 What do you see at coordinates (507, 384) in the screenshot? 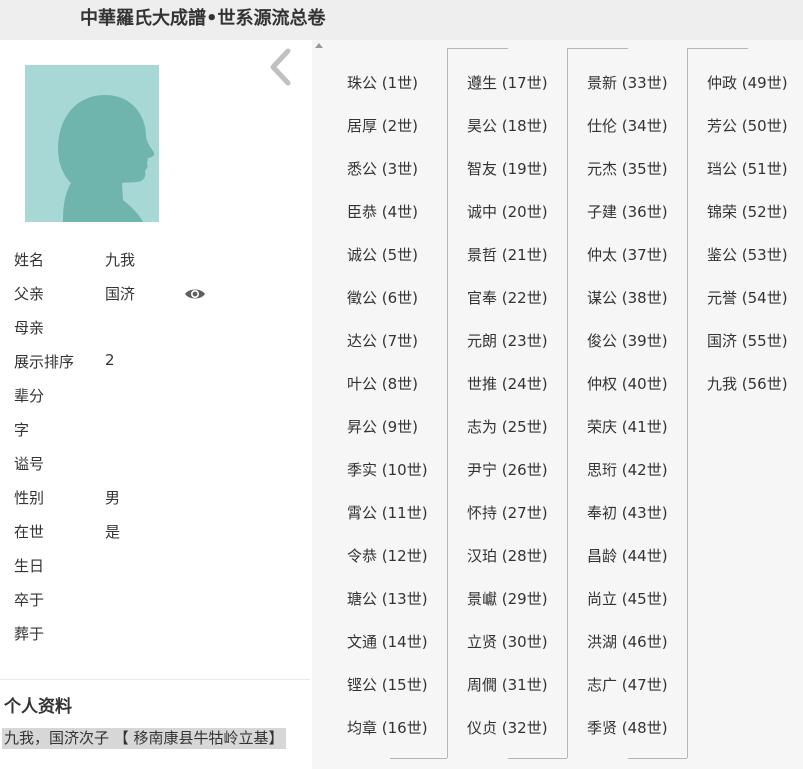
I see `generation-link: 世推 (24世)` at bounding box center [507, 384].